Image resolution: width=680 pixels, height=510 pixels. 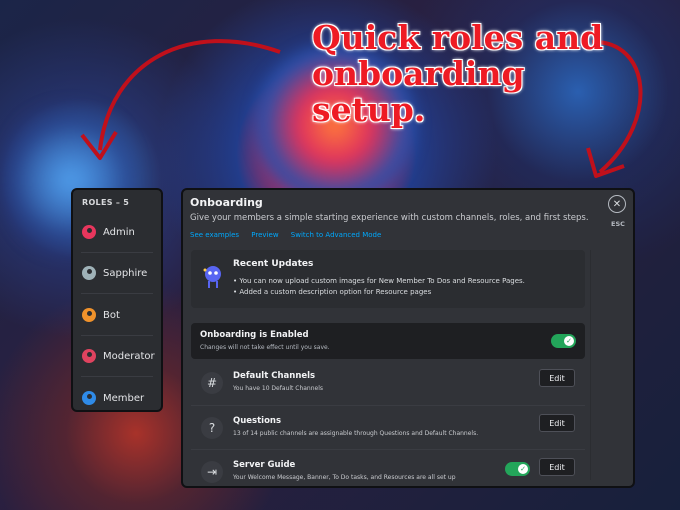 I want to click on headline: Quick roles and onboarding setup., so click(x=462, y=74).